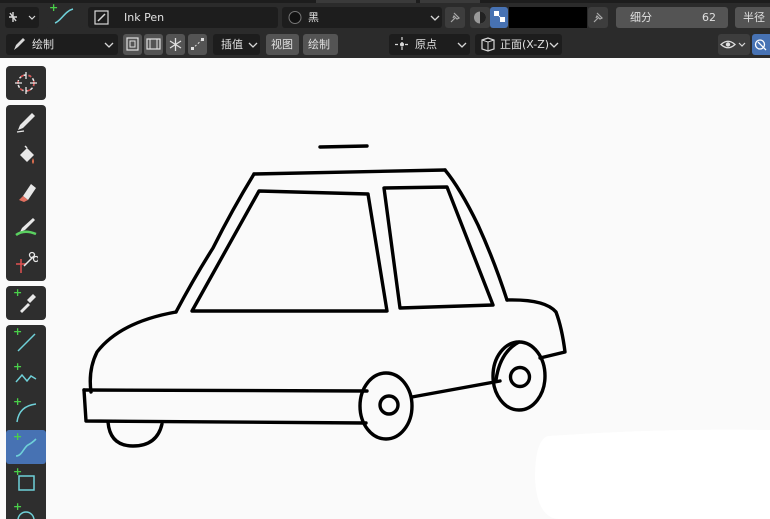  I want to click on radius-slider: 半径, so click(752, 17).